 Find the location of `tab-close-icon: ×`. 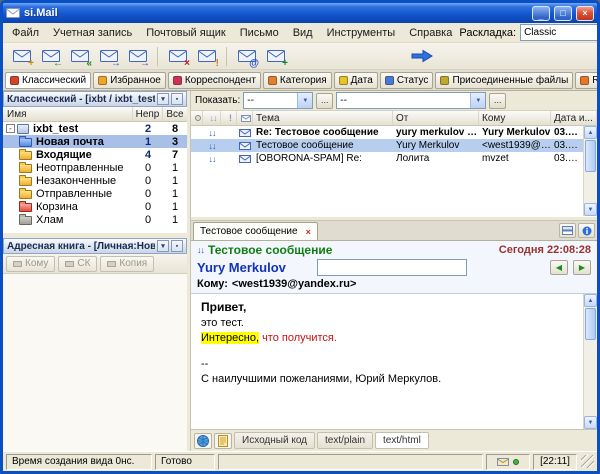

tab-close-icon: × is located at coordinates (308, 232).